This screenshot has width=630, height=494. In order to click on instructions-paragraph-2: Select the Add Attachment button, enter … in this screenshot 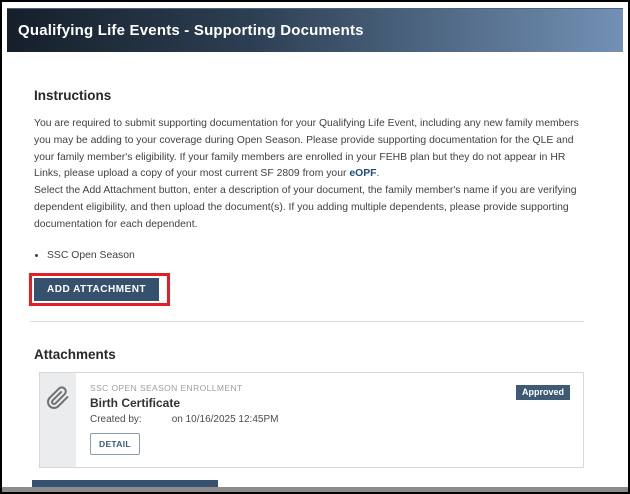, I will do `click(305, 207)`.